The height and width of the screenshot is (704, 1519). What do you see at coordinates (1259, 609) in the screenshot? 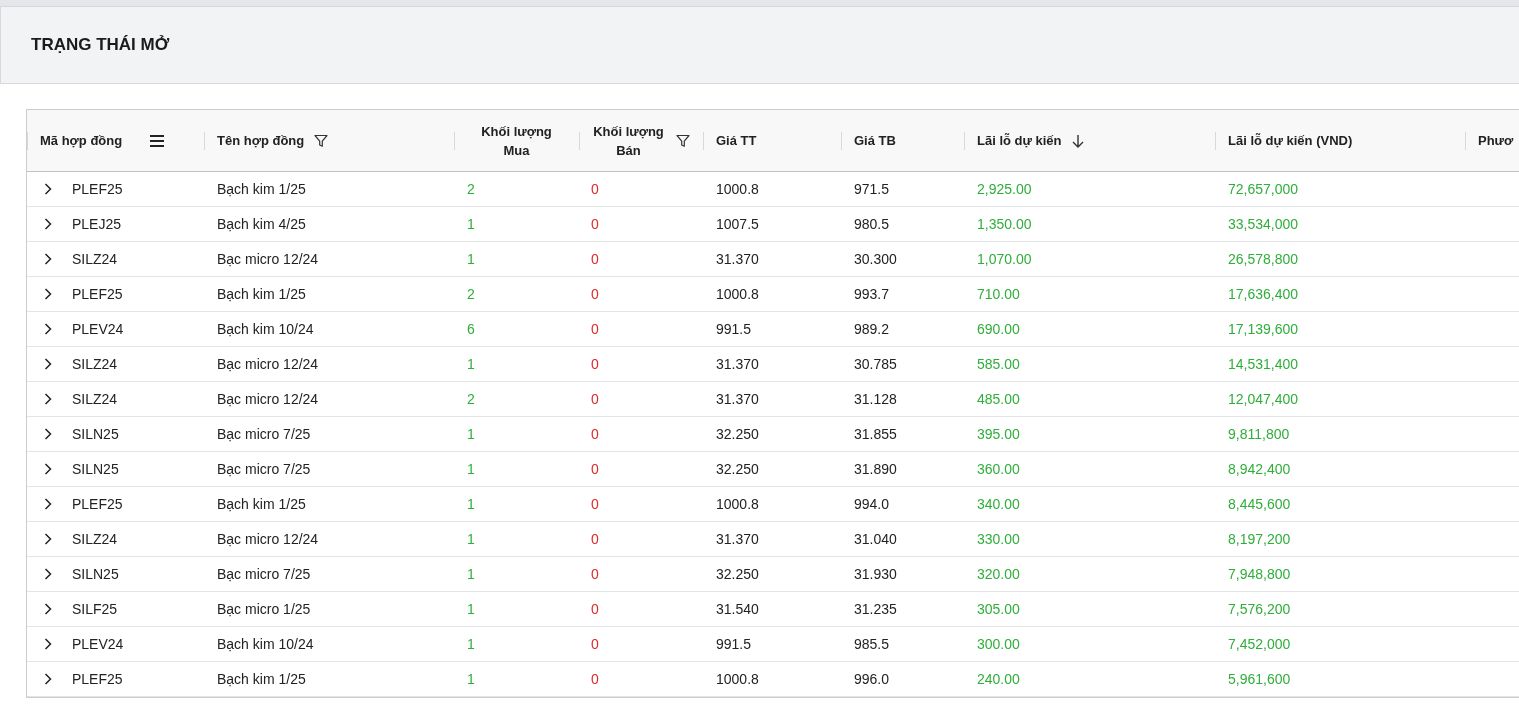
I see `table-cell: 7,576,200` at bounding box center [1259, 609].